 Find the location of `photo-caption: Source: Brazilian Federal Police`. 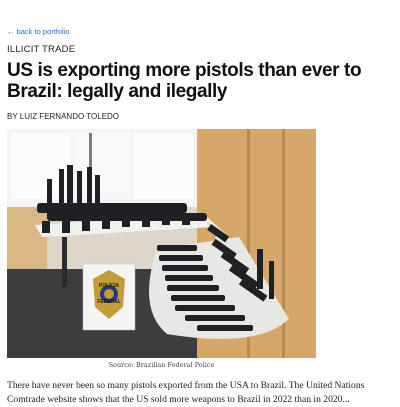

photo-caption: Source: Brazilian Federal Police is located at coordinates (161, 365).